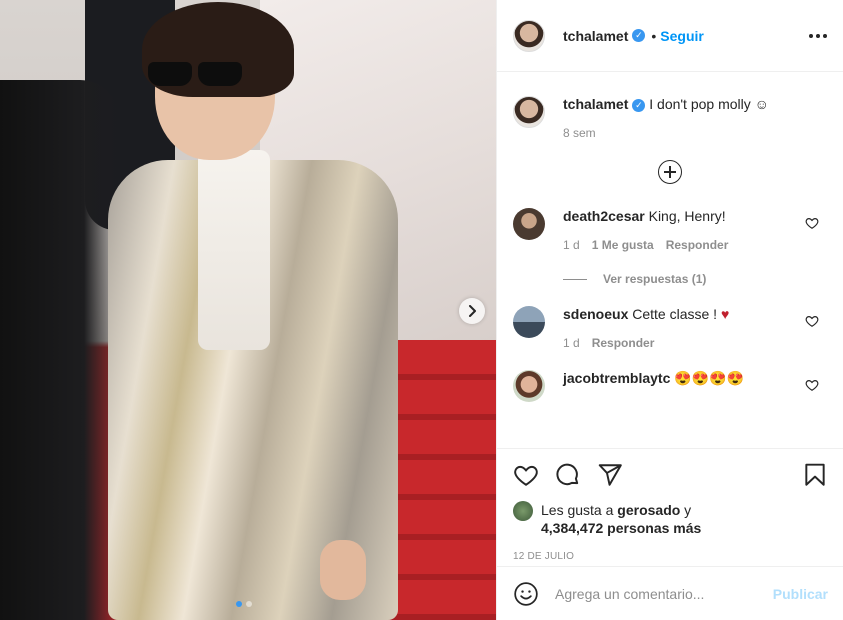 This screenshot has width=843, height=620. I want to click on comment-likes: 1 Me gusta, so click(623, 245).